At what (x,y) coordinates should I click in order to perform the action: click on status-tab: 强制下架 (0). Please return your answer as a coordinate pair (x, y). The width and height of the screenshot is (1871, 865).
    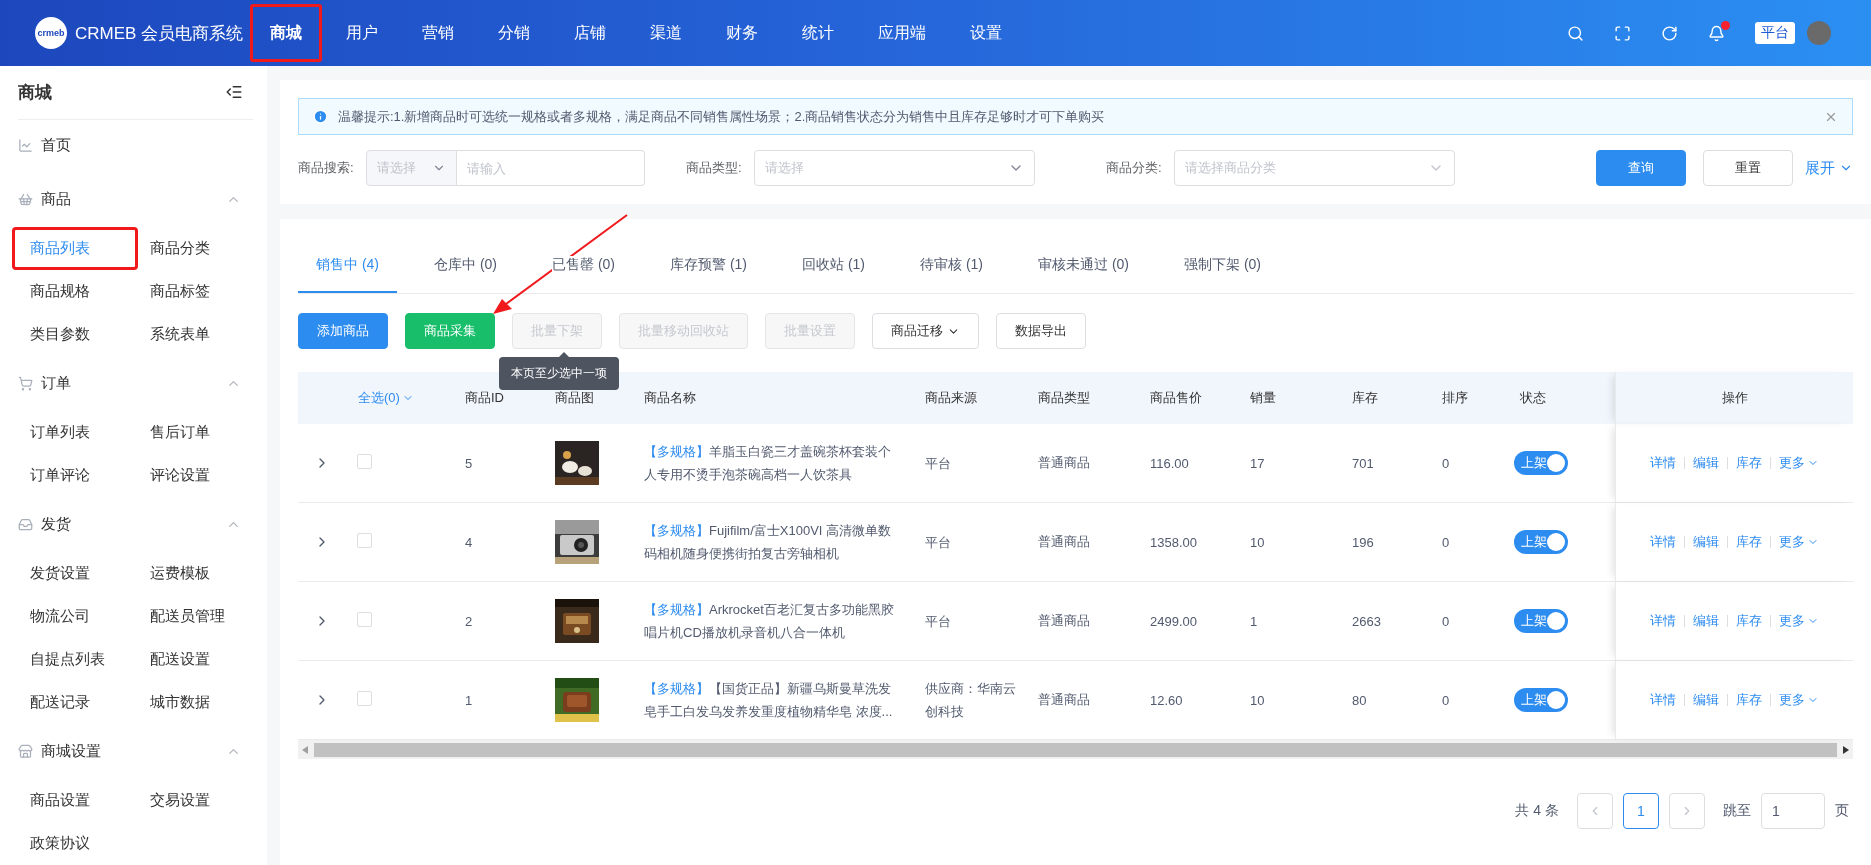
    Looking at the image, I should click on (1222, 266).